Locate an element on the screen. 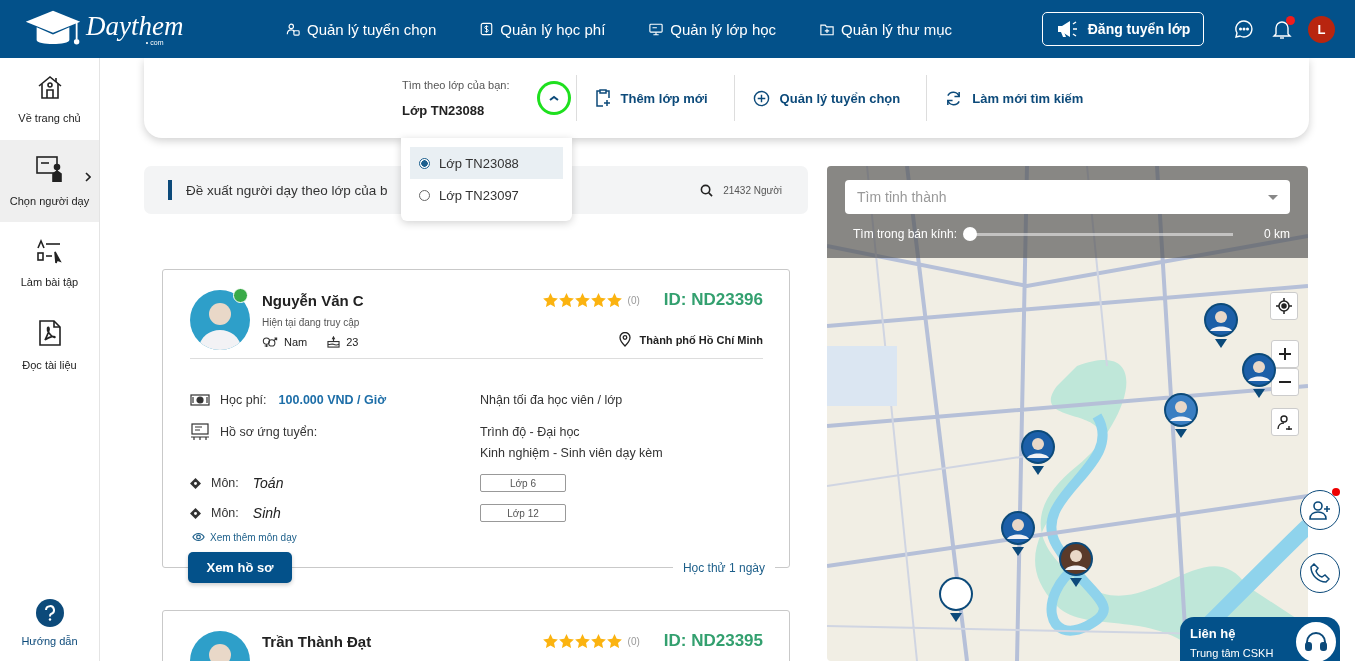 The width and height of the screenshot is (1355, 661). customer-care-button: Liên hệ Trung tâm CSKH is located at coordinates (1260, 639).